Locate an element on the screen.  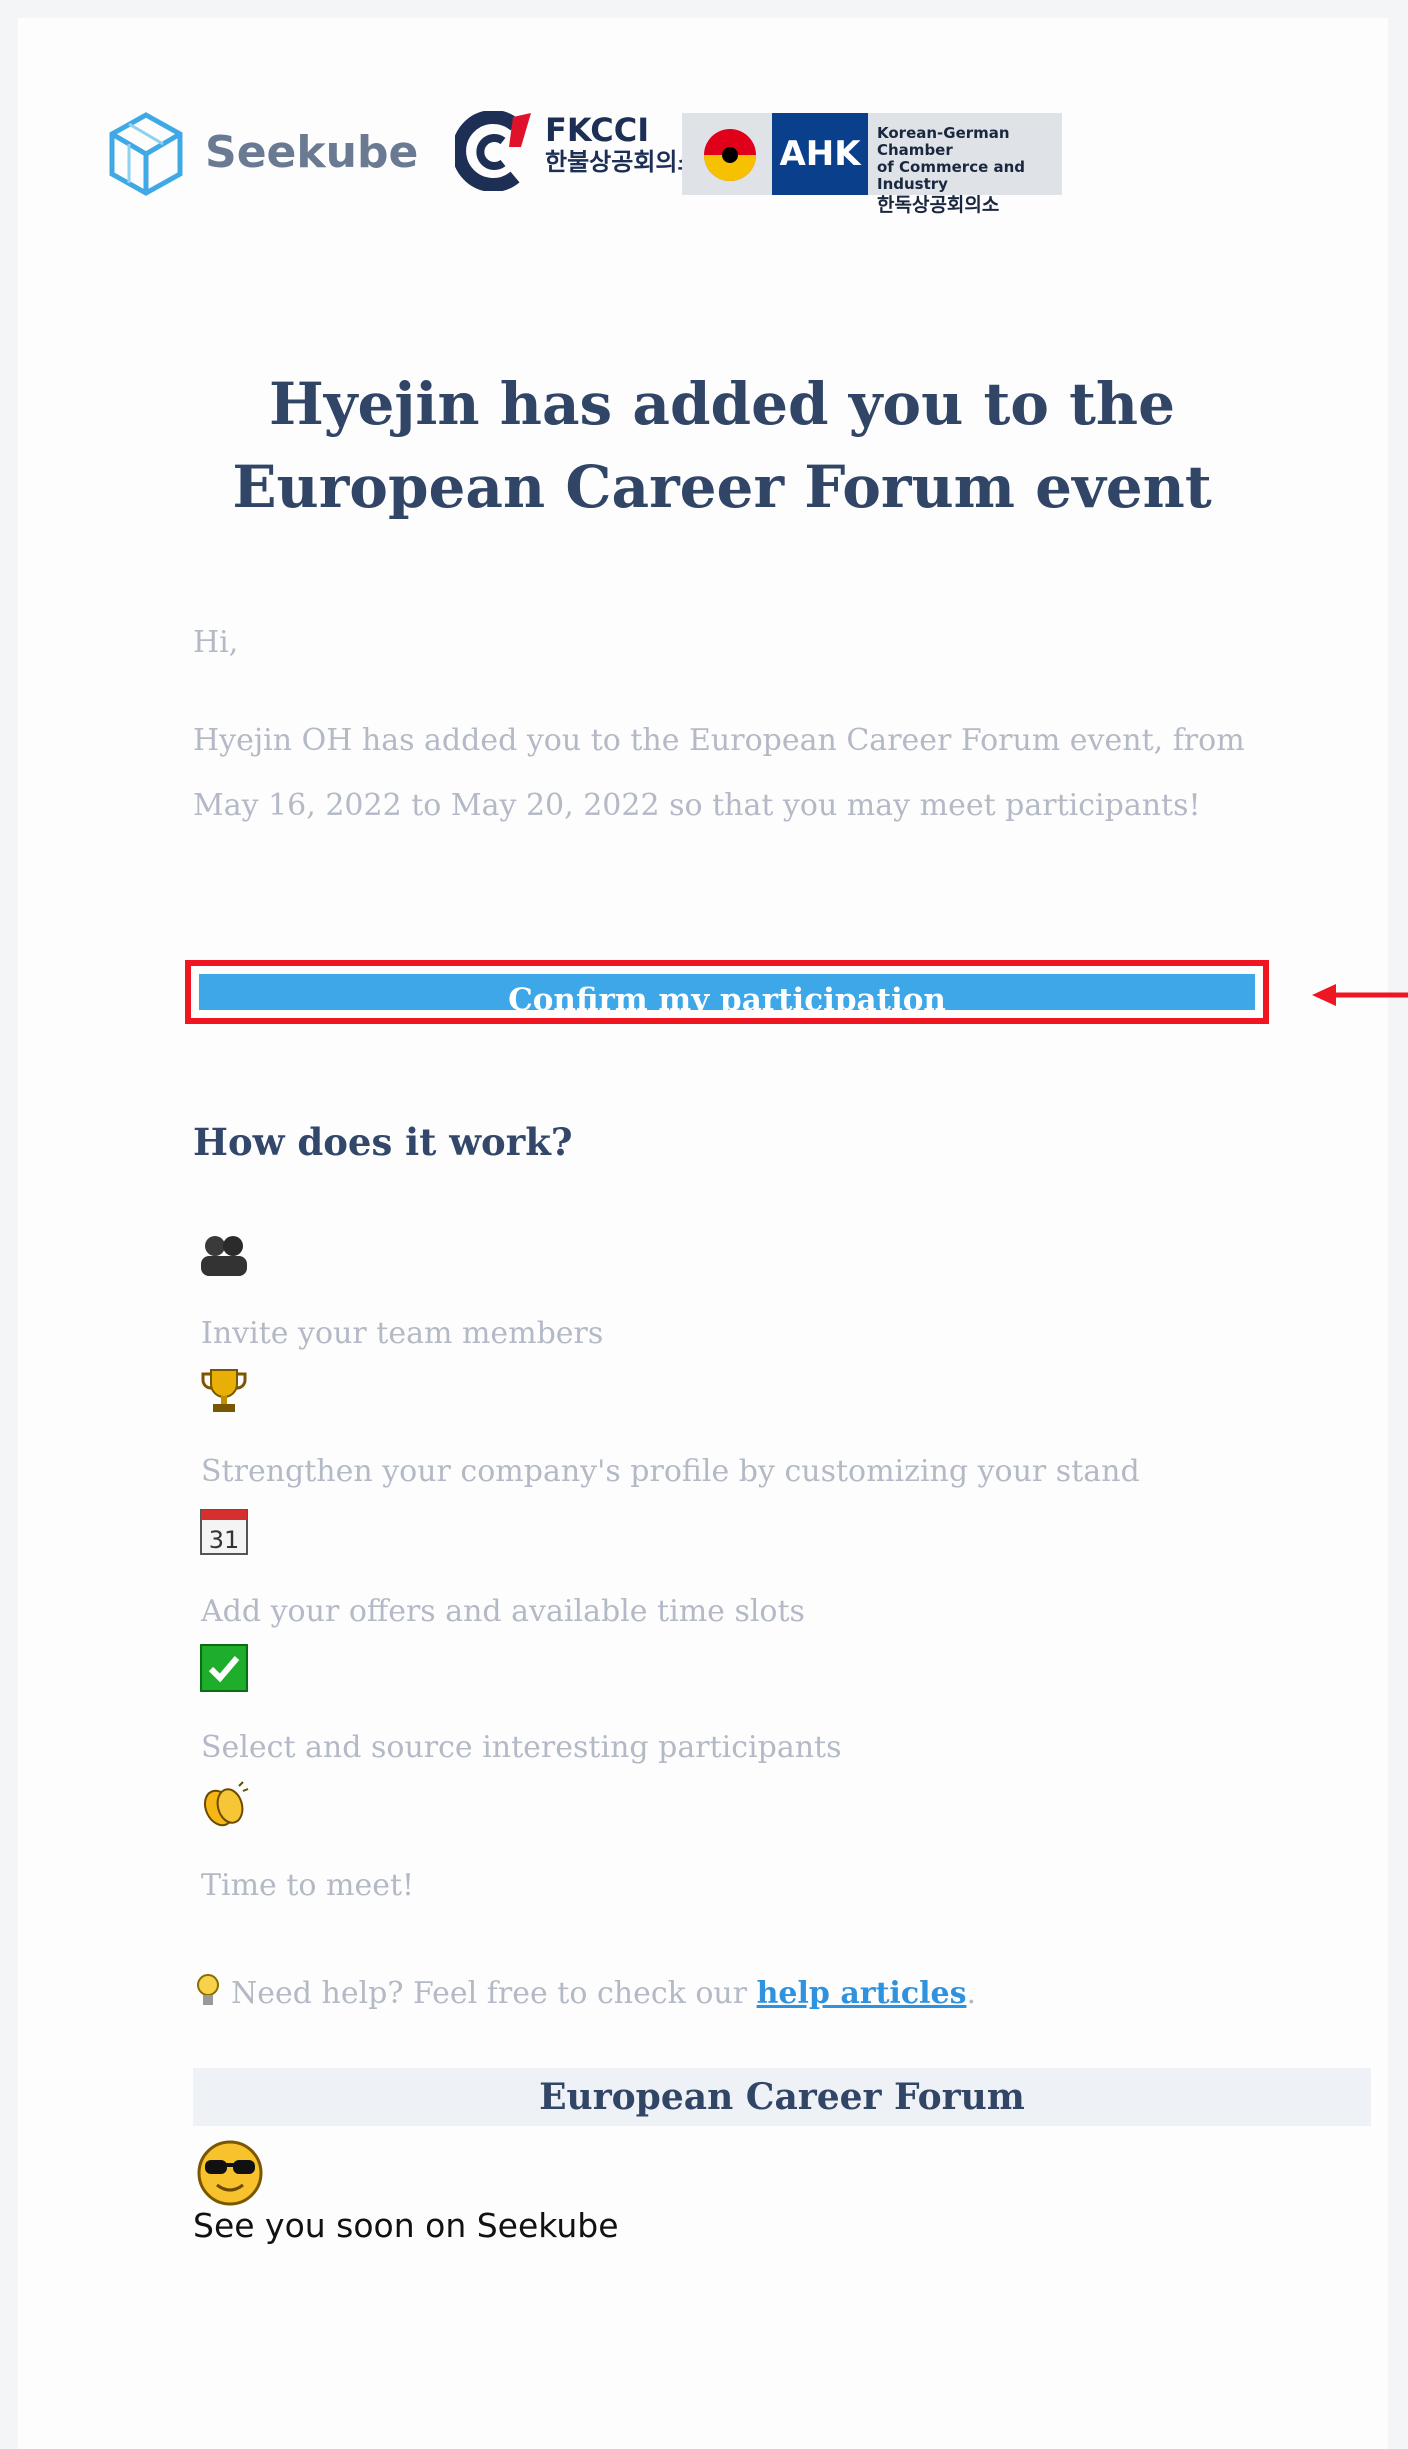
event-name-banner: European Career Forum is located at coordinates (782, 2097).